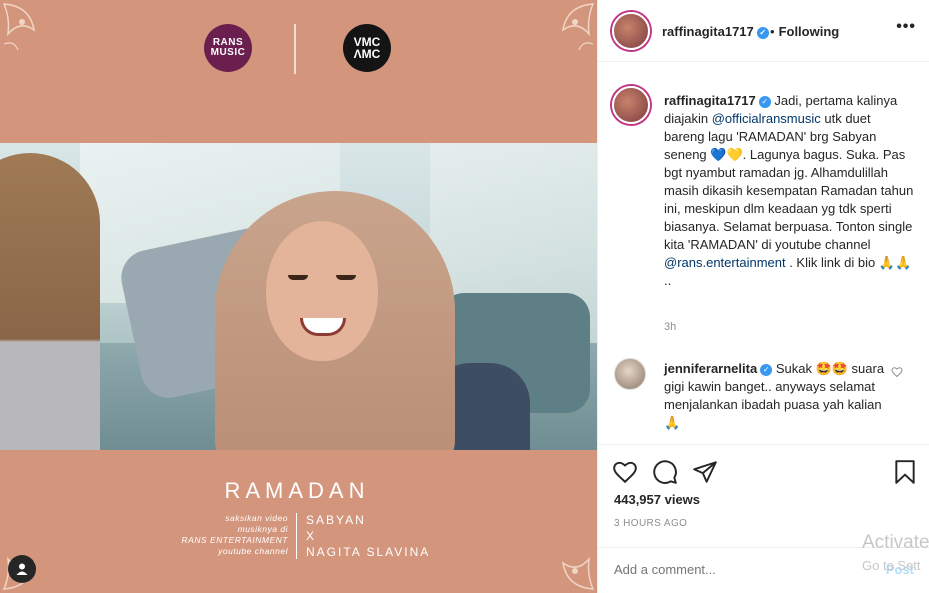 This screenshot has height=593, width=929. What do you see at coordinates (297, 490) in the screenshot?
I see `song-title: RAMADAN` at bounding box center [297, 490].